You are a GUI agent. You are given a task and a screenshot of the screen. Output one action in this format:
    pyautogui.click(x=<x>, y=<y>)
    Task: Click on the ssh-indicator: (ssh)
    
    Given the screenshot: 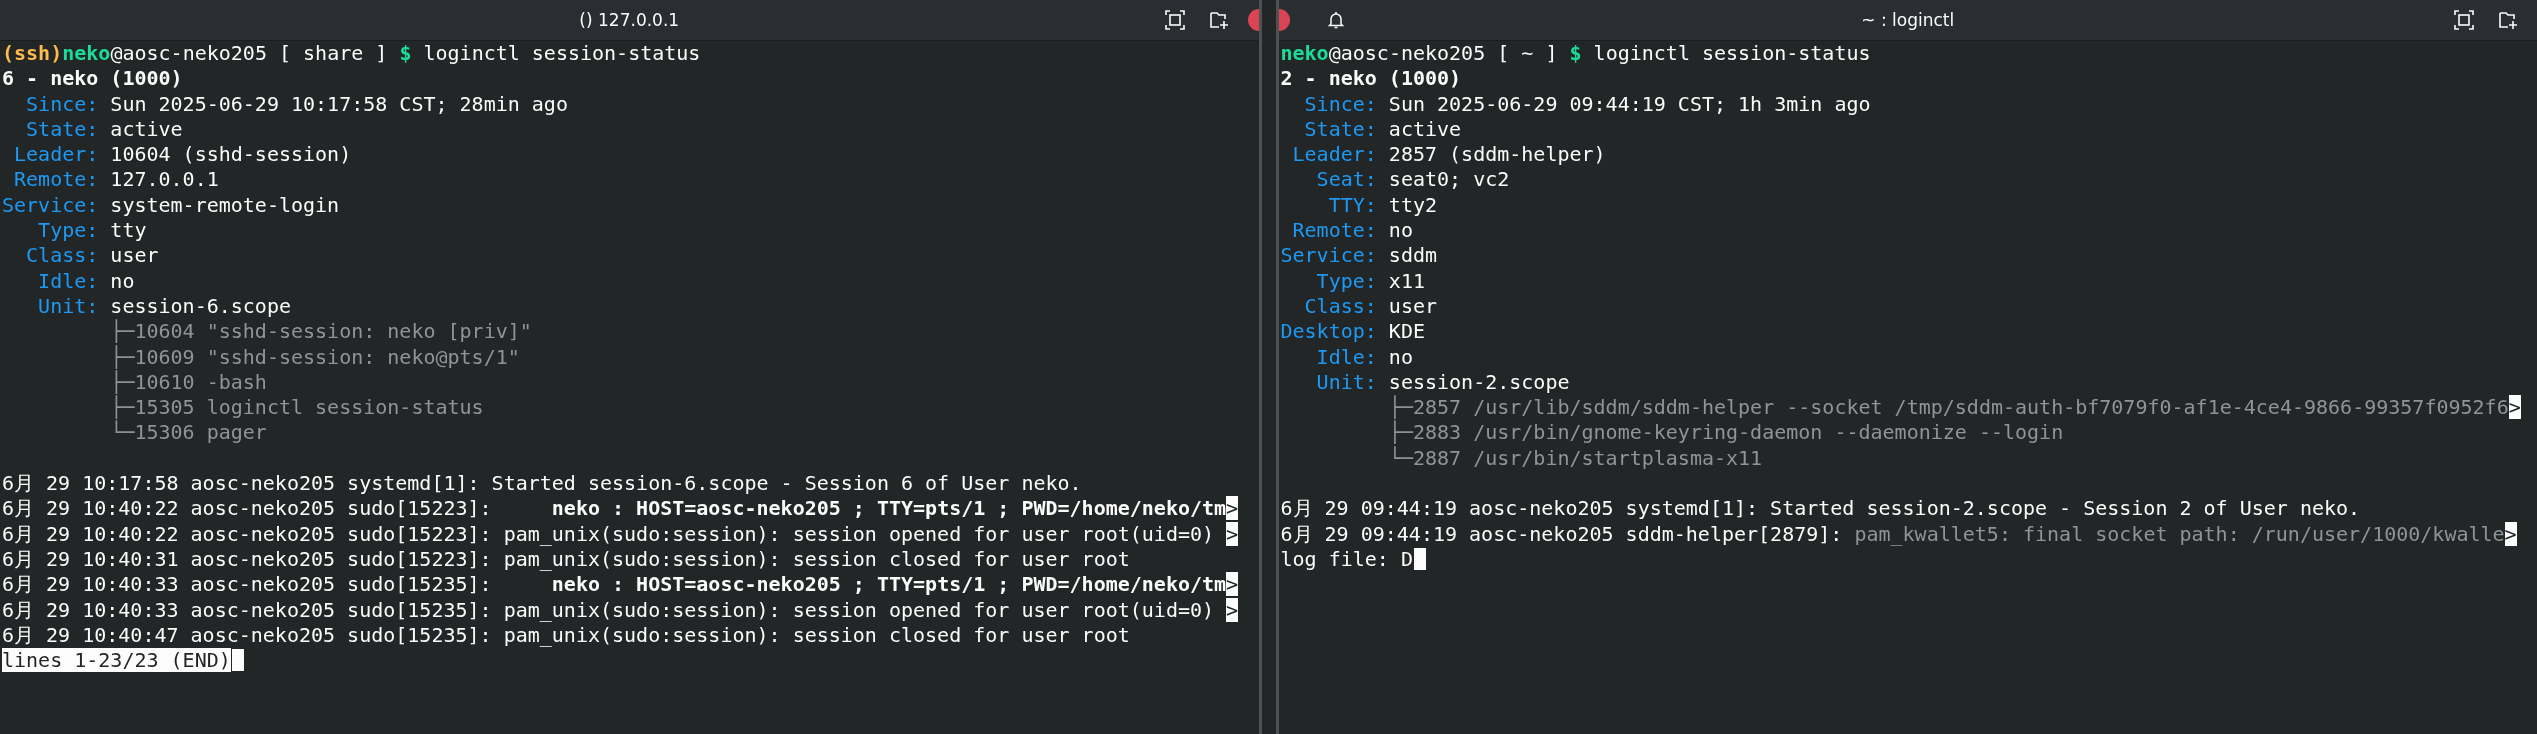 What is the action you would take?
    pyautogui.click(x=32, y=53)
    